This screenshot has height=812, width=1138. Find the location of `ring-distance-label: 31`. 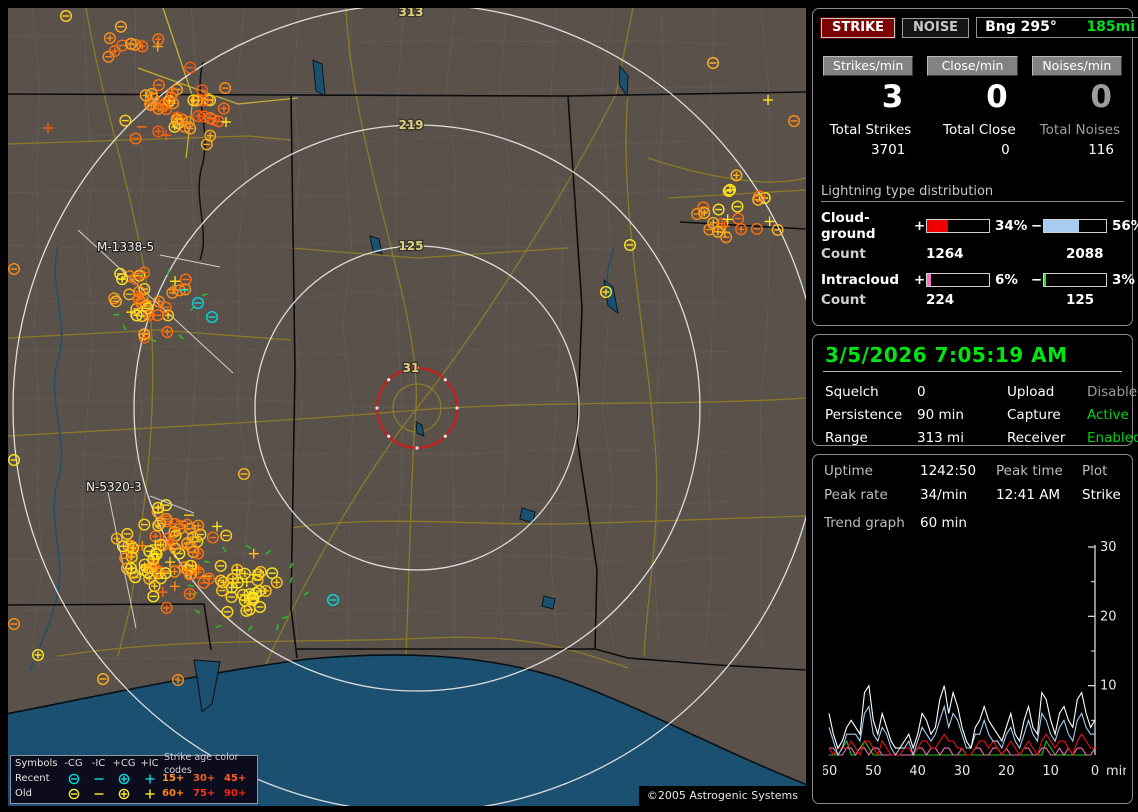

ring-distance-label: 31 is located at coordinates (411, 368).